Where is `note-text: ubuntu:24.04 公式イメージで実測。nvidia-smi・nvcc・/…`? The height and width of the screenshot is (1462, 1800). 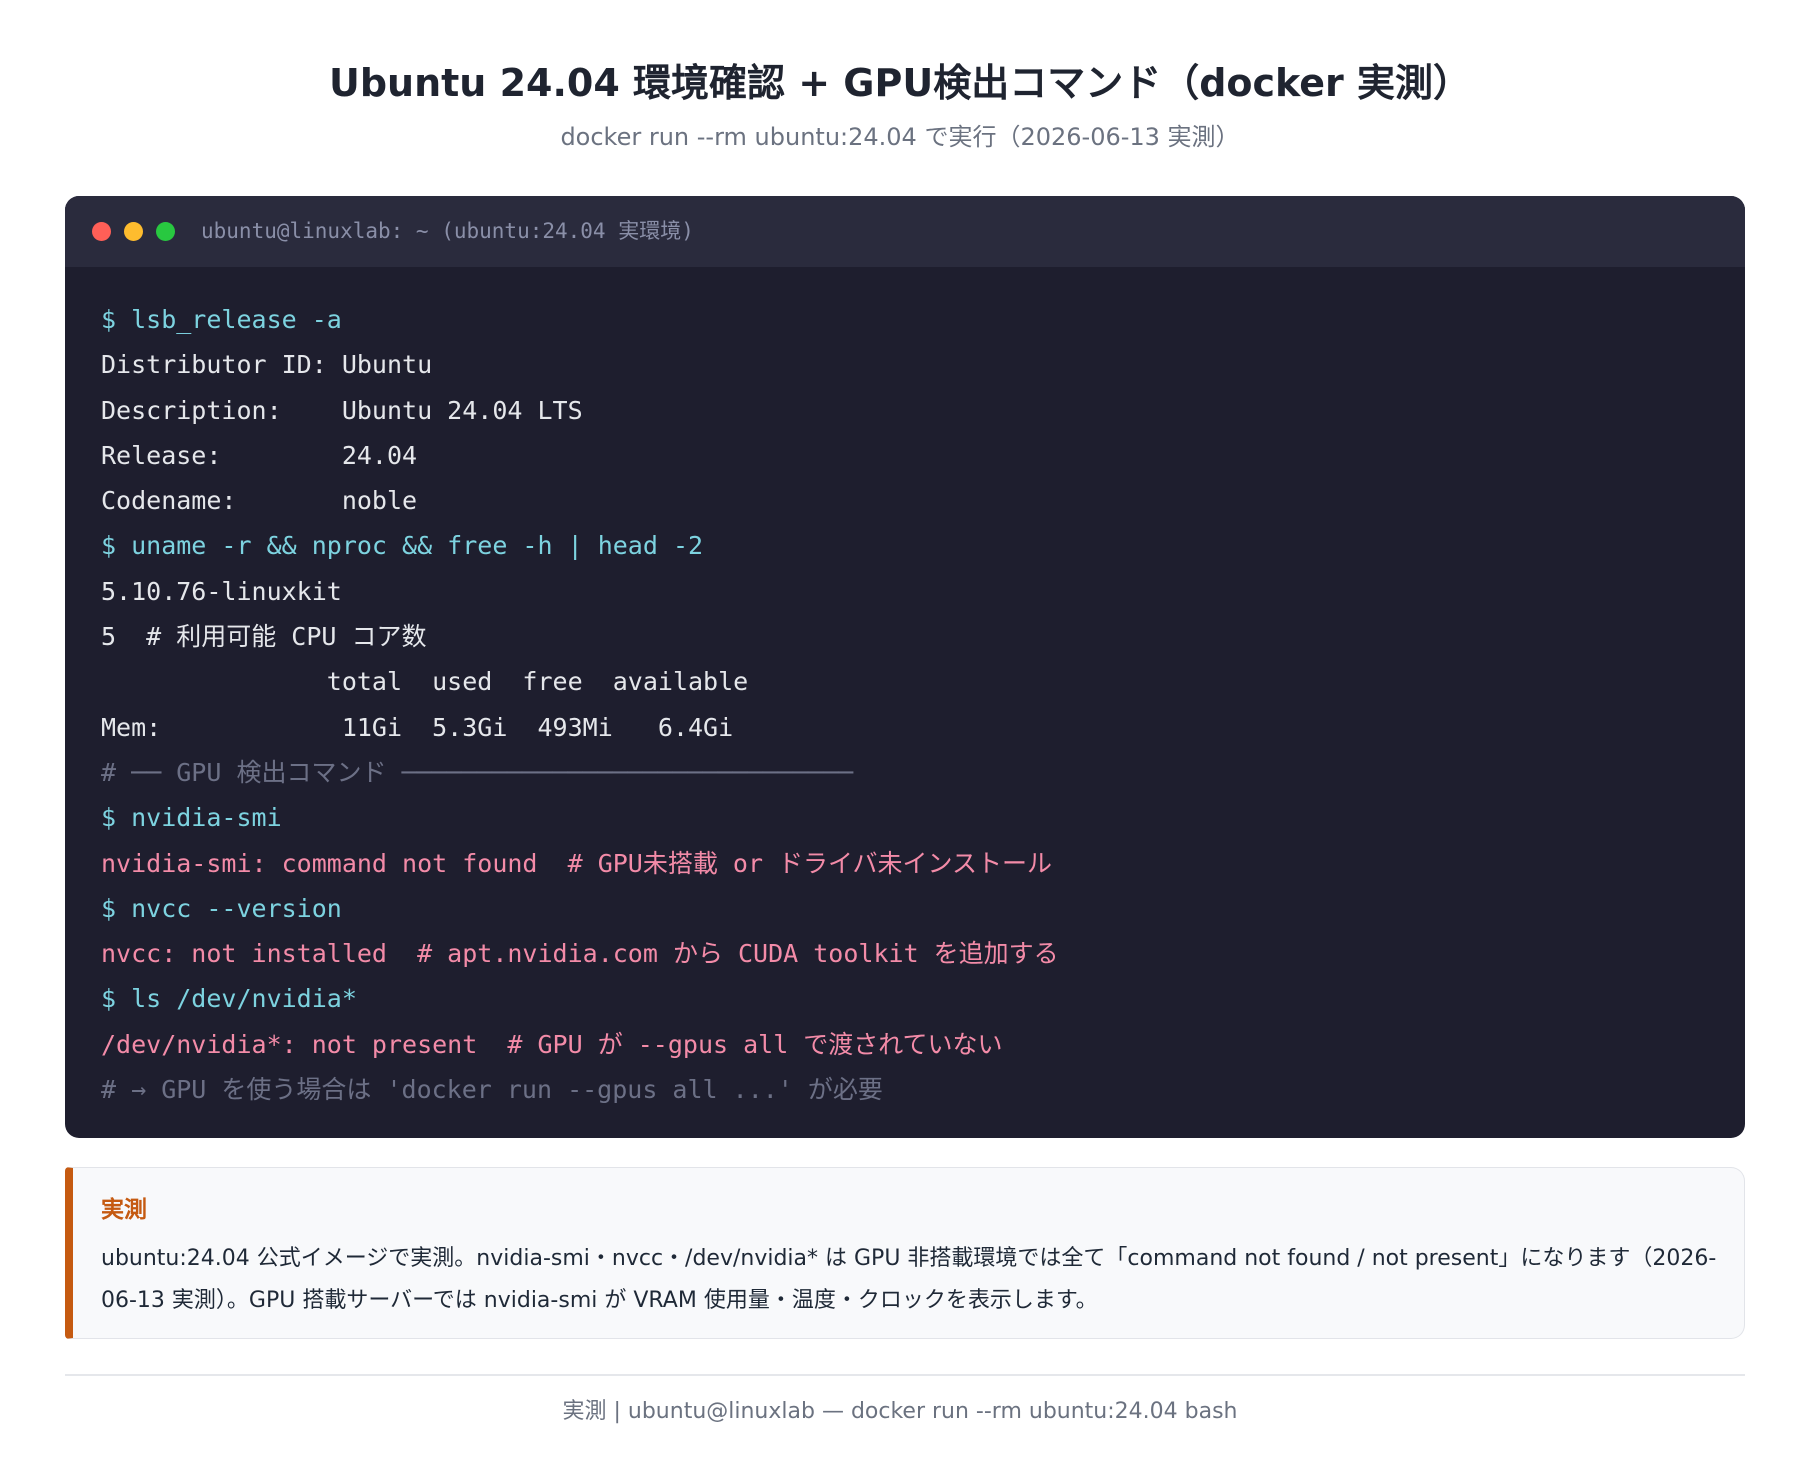 note-text: ubuntu:24.04 公式イメージで実測。nvidia-smi・nvcc・/… is located at coordinates (909, 1279).